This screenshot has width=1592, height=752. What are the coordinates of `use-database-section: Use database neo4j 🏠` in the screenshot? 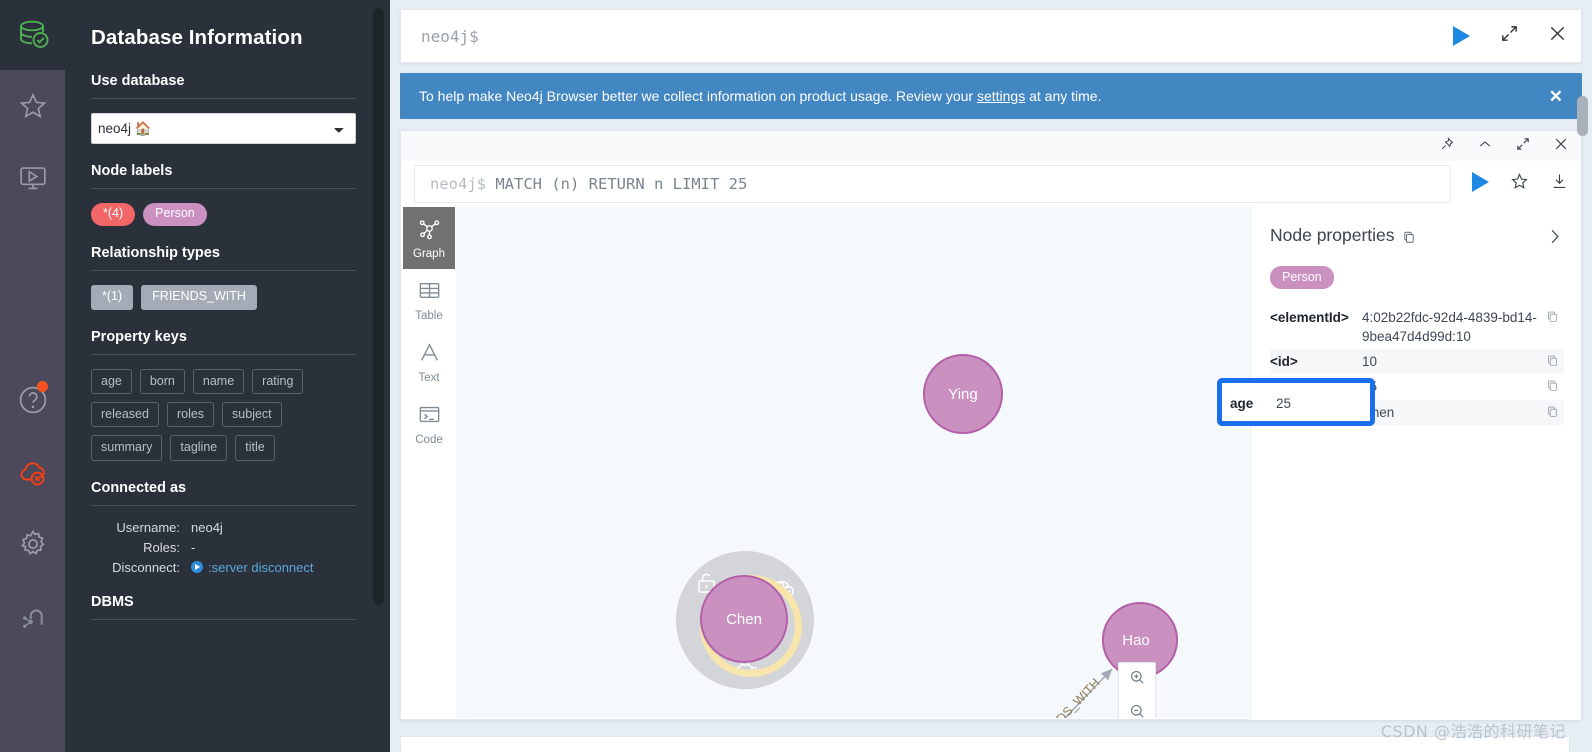 It's located at (223, 108).